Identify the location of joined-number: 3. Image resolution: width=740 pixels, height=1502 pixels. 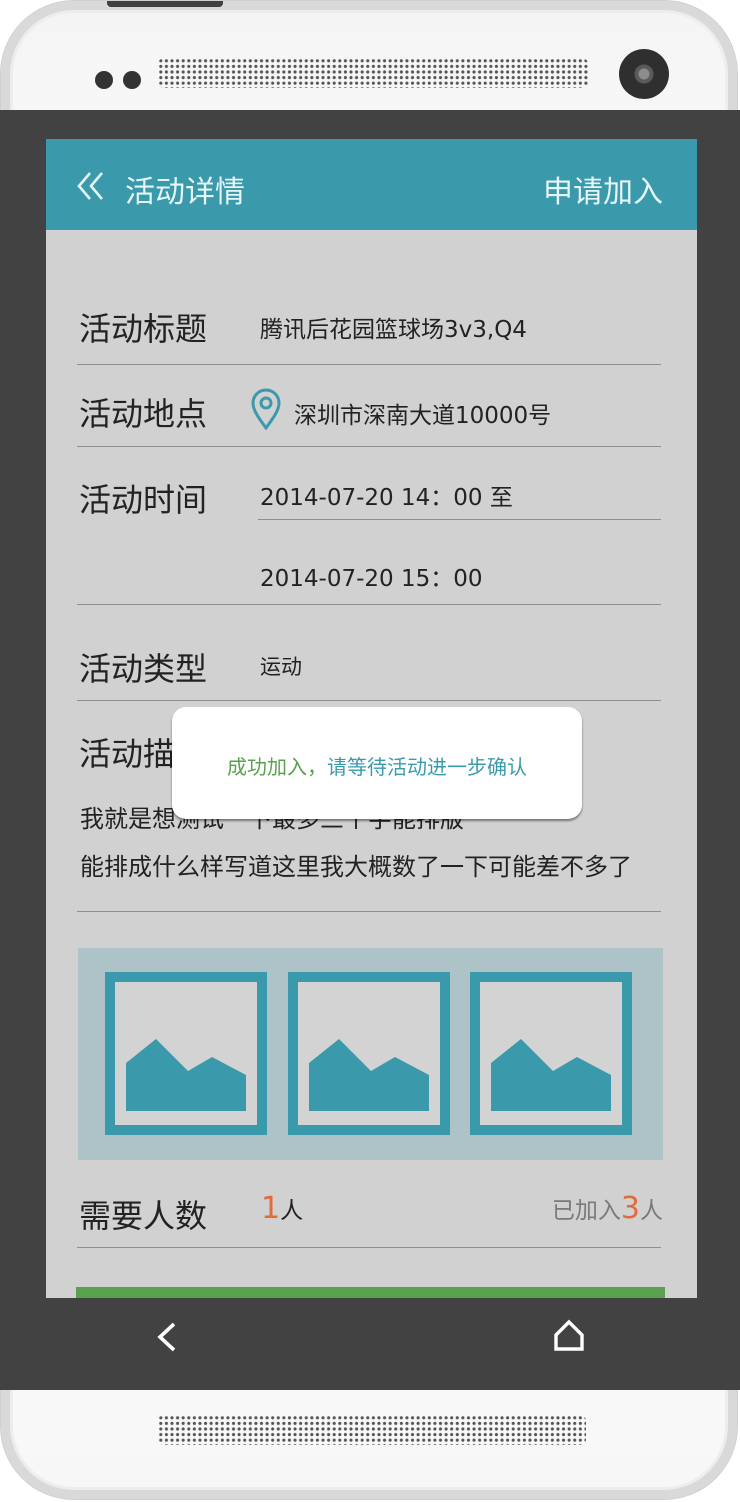
(630, 1208).